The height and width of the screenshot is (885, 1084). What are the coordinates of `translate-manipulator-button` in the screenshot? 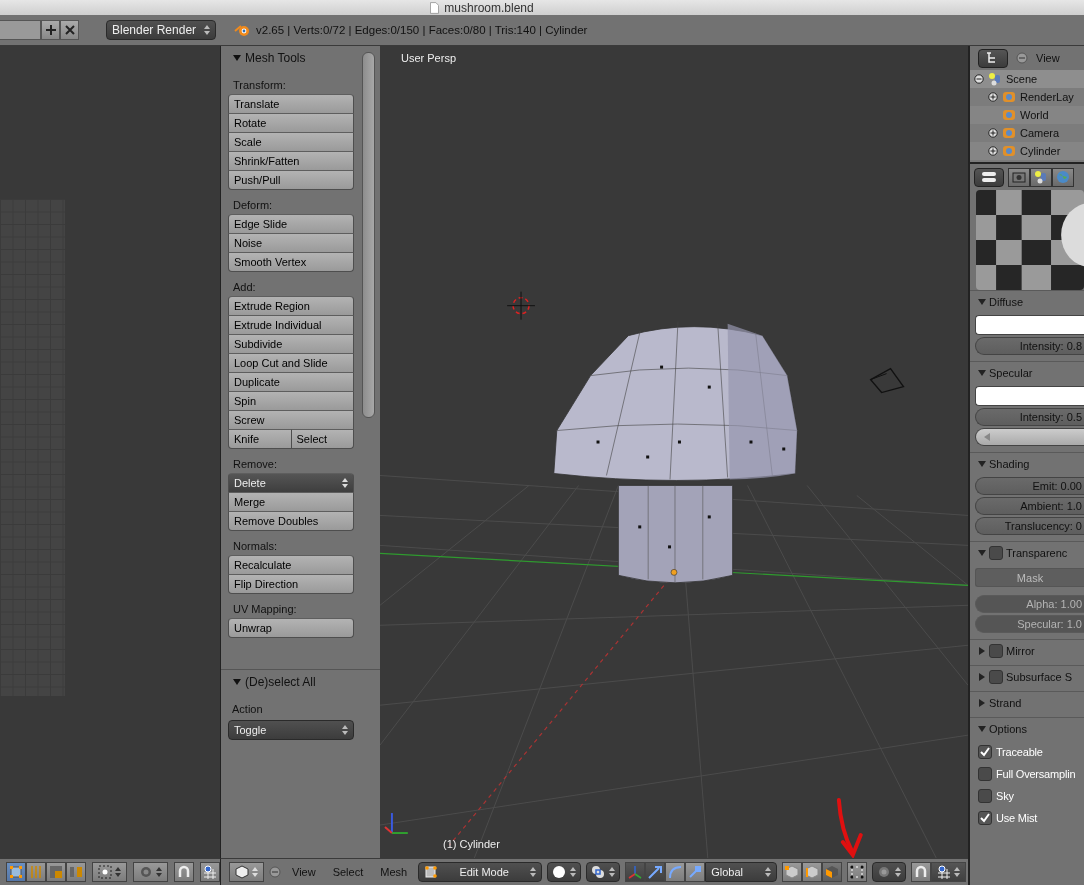 It's located at (655, 872).